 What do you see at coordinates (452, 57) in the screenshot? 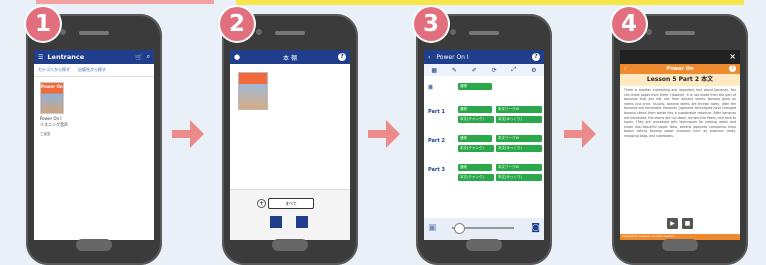
I see `track-list-title: Power On I` at bounding box center [452, 57].